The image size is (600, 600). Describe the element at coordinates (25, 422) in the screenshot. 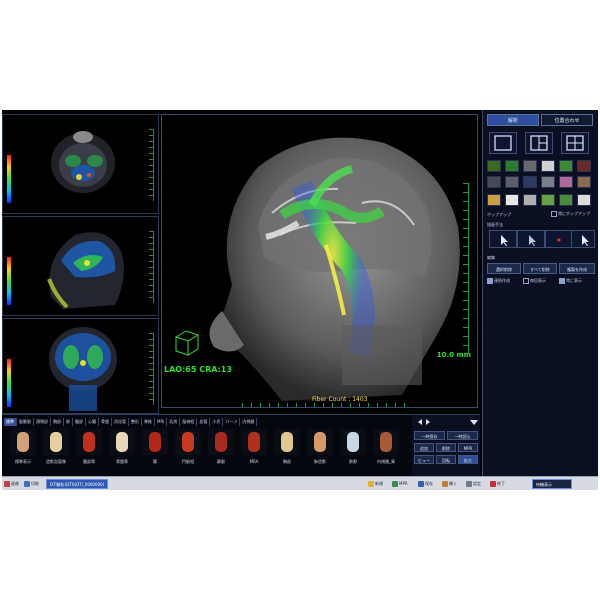

I see `preset-tab: 脳動脈` at that location.